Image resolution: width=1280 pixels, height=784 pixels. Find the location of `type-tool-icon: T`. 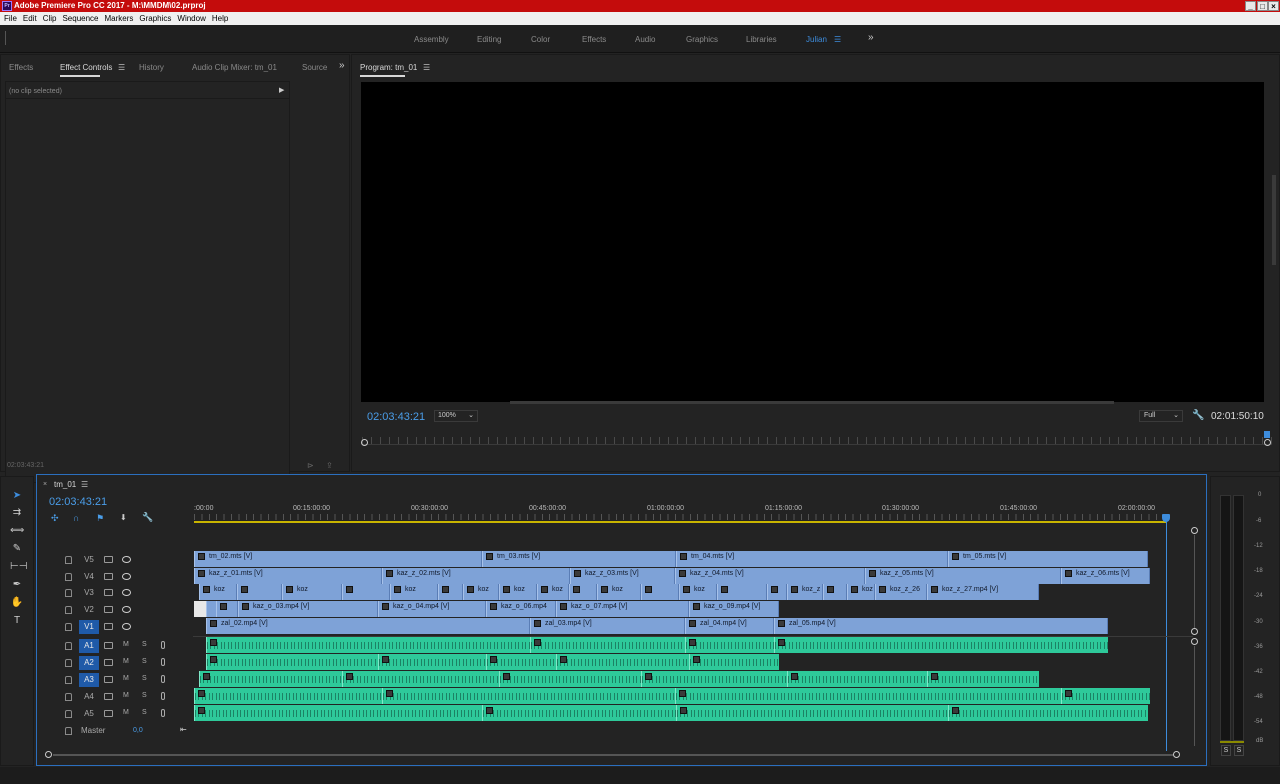

type-tool-icon: T is located at coordinates (17, 621).